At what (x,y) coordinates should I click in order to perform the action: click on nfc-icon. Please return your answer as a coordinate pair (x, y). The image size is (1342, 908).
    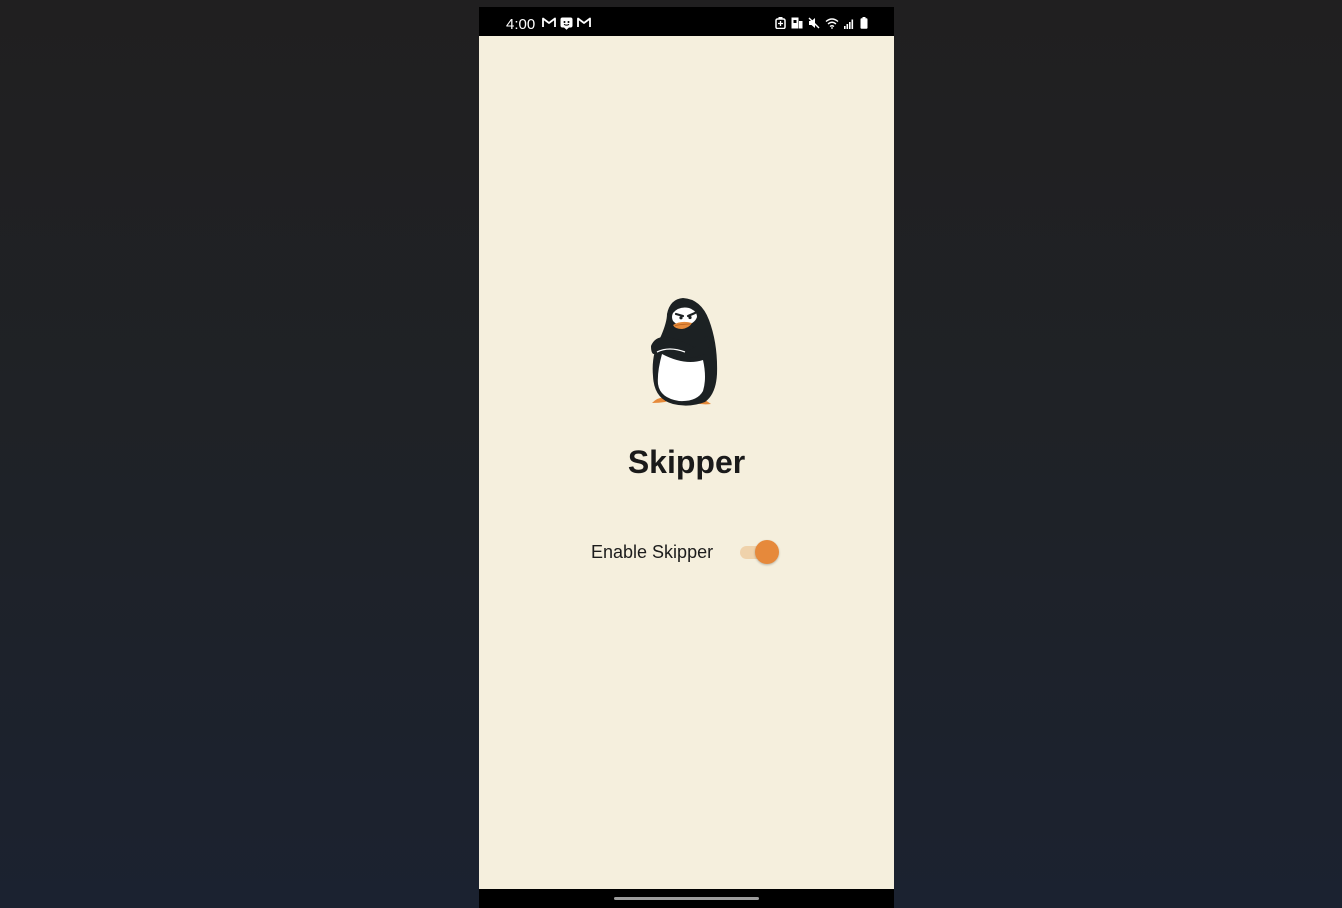
    Looking at the image, I should click on (797, 23).